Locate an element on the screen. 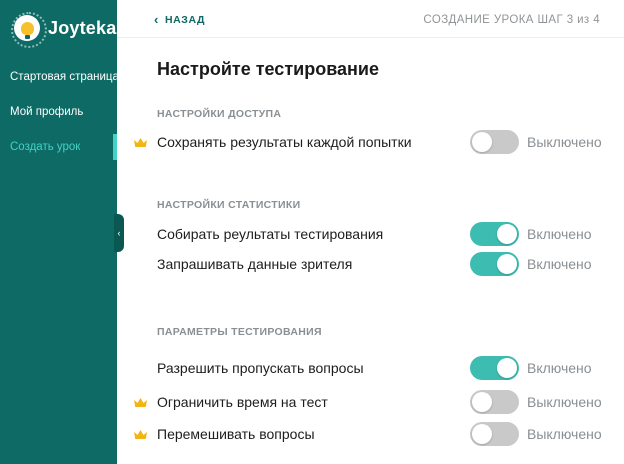  sidebar-item-profile: Мой профиль is located at coordinates (58, 112).